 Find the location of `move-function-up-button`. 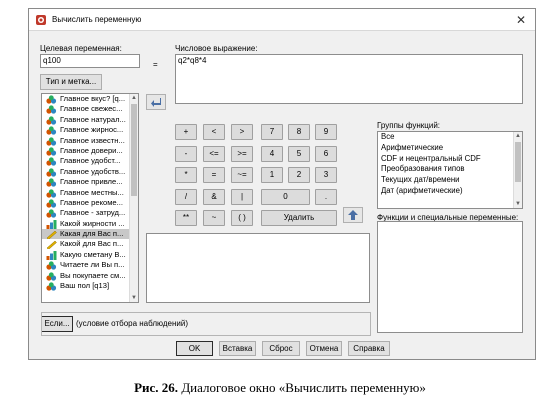

move-function-up-button is located at coordinates (353, 215).